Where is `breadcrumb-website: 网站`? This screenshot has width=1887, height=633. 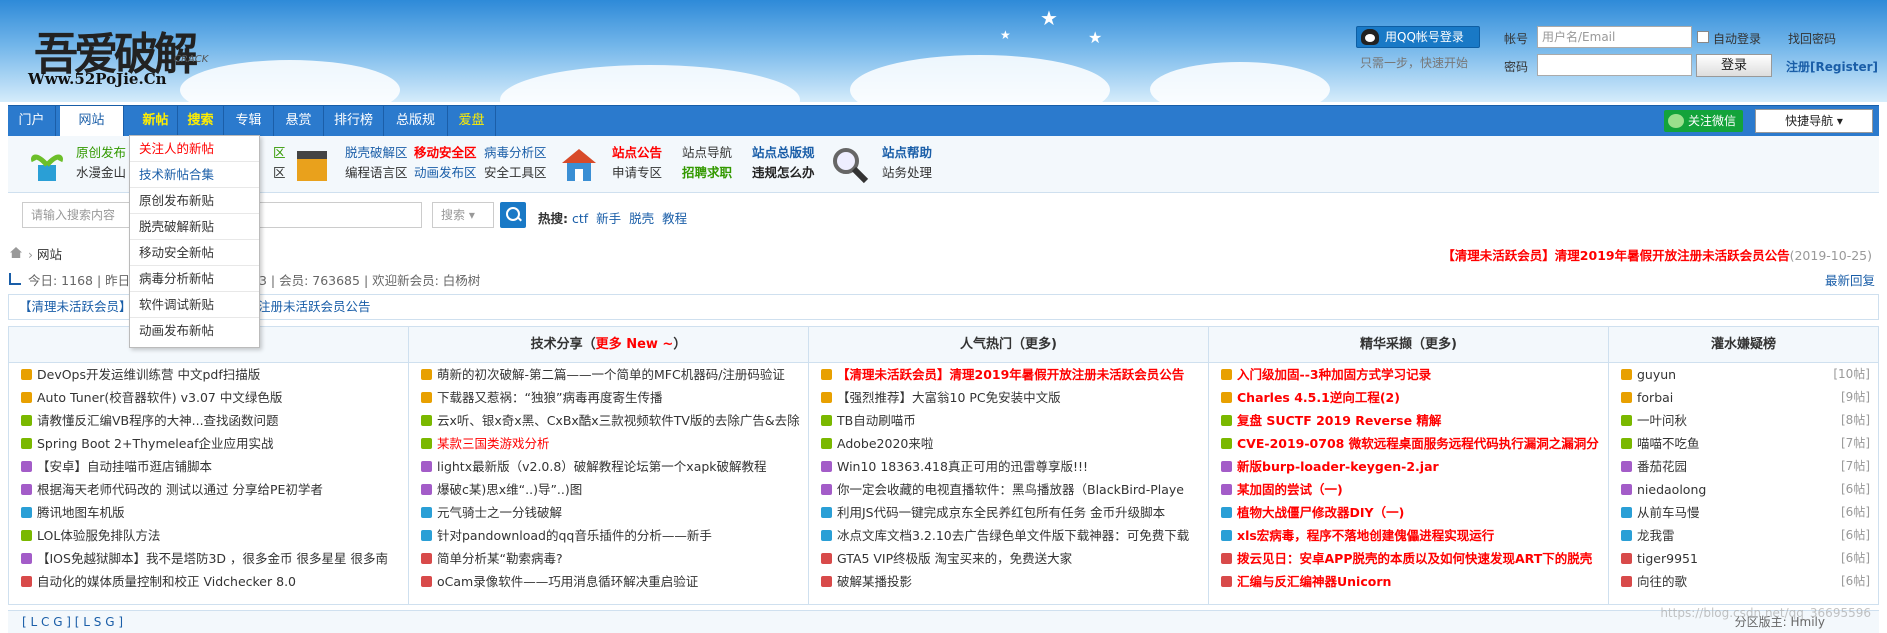
breadcrumb-website: 网站 is located at coordinates (49, 254).